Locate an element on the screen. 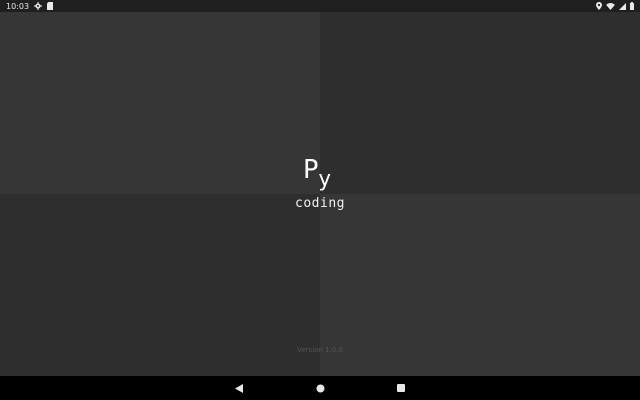 The width and height of the screenshot is (640, 400). settings-icon is located at coordinates (38, 6).